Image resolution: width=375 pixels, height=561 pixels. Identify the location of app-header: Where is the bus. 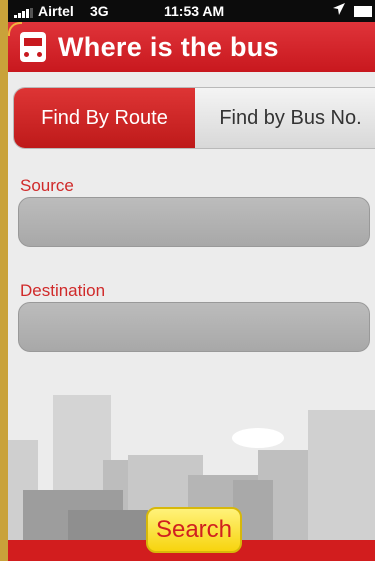
(191, 47).